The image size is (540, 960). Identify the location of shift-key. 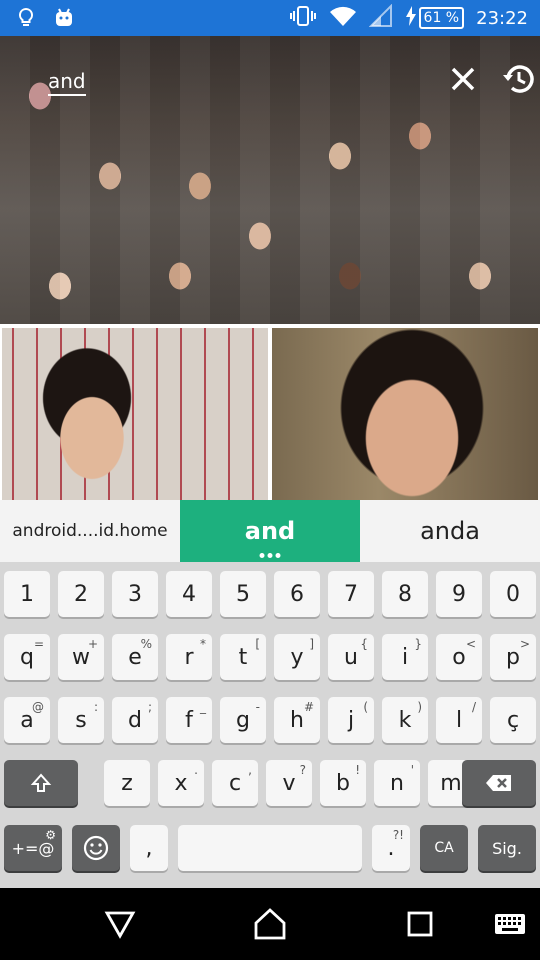
(41, 783).